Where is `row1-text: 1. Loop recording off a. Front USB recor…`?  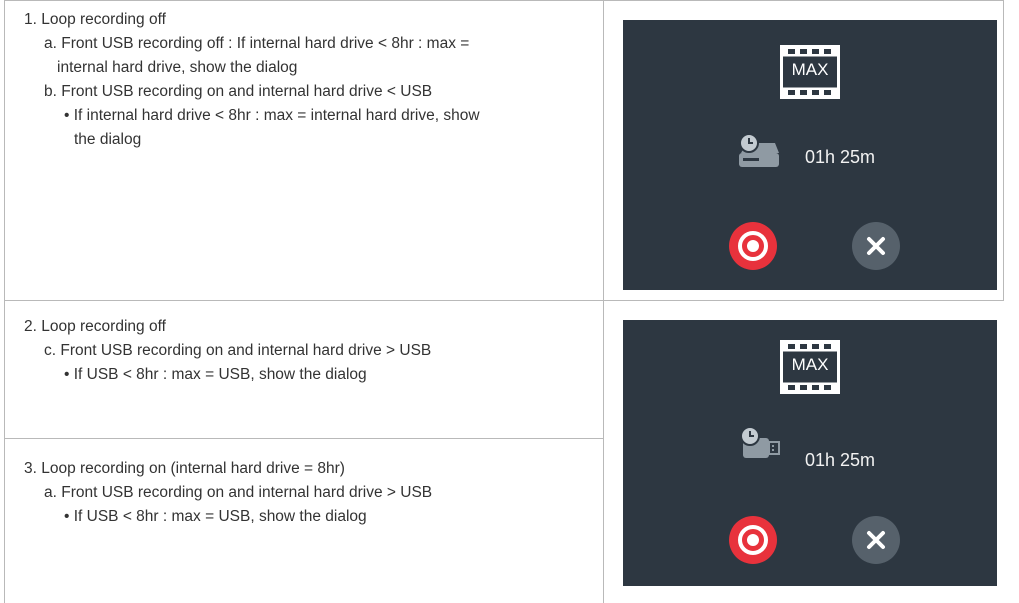 row1-text: 1. Loop recording off a. Front USB recor… is located at coordinates (252, 80).